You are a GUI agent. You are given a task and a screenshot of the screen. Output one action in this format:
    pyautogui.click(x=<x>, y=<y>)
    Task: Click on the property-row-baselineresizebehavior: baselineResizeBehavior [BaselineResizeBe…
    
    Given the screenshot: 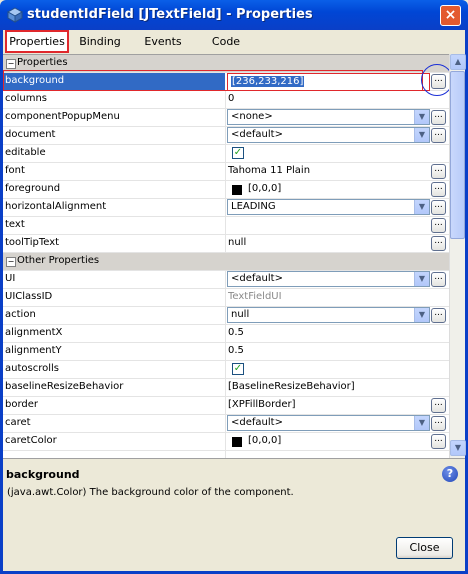 What is the action you would take?
    pyautogui.click(x=226, y=388)
    